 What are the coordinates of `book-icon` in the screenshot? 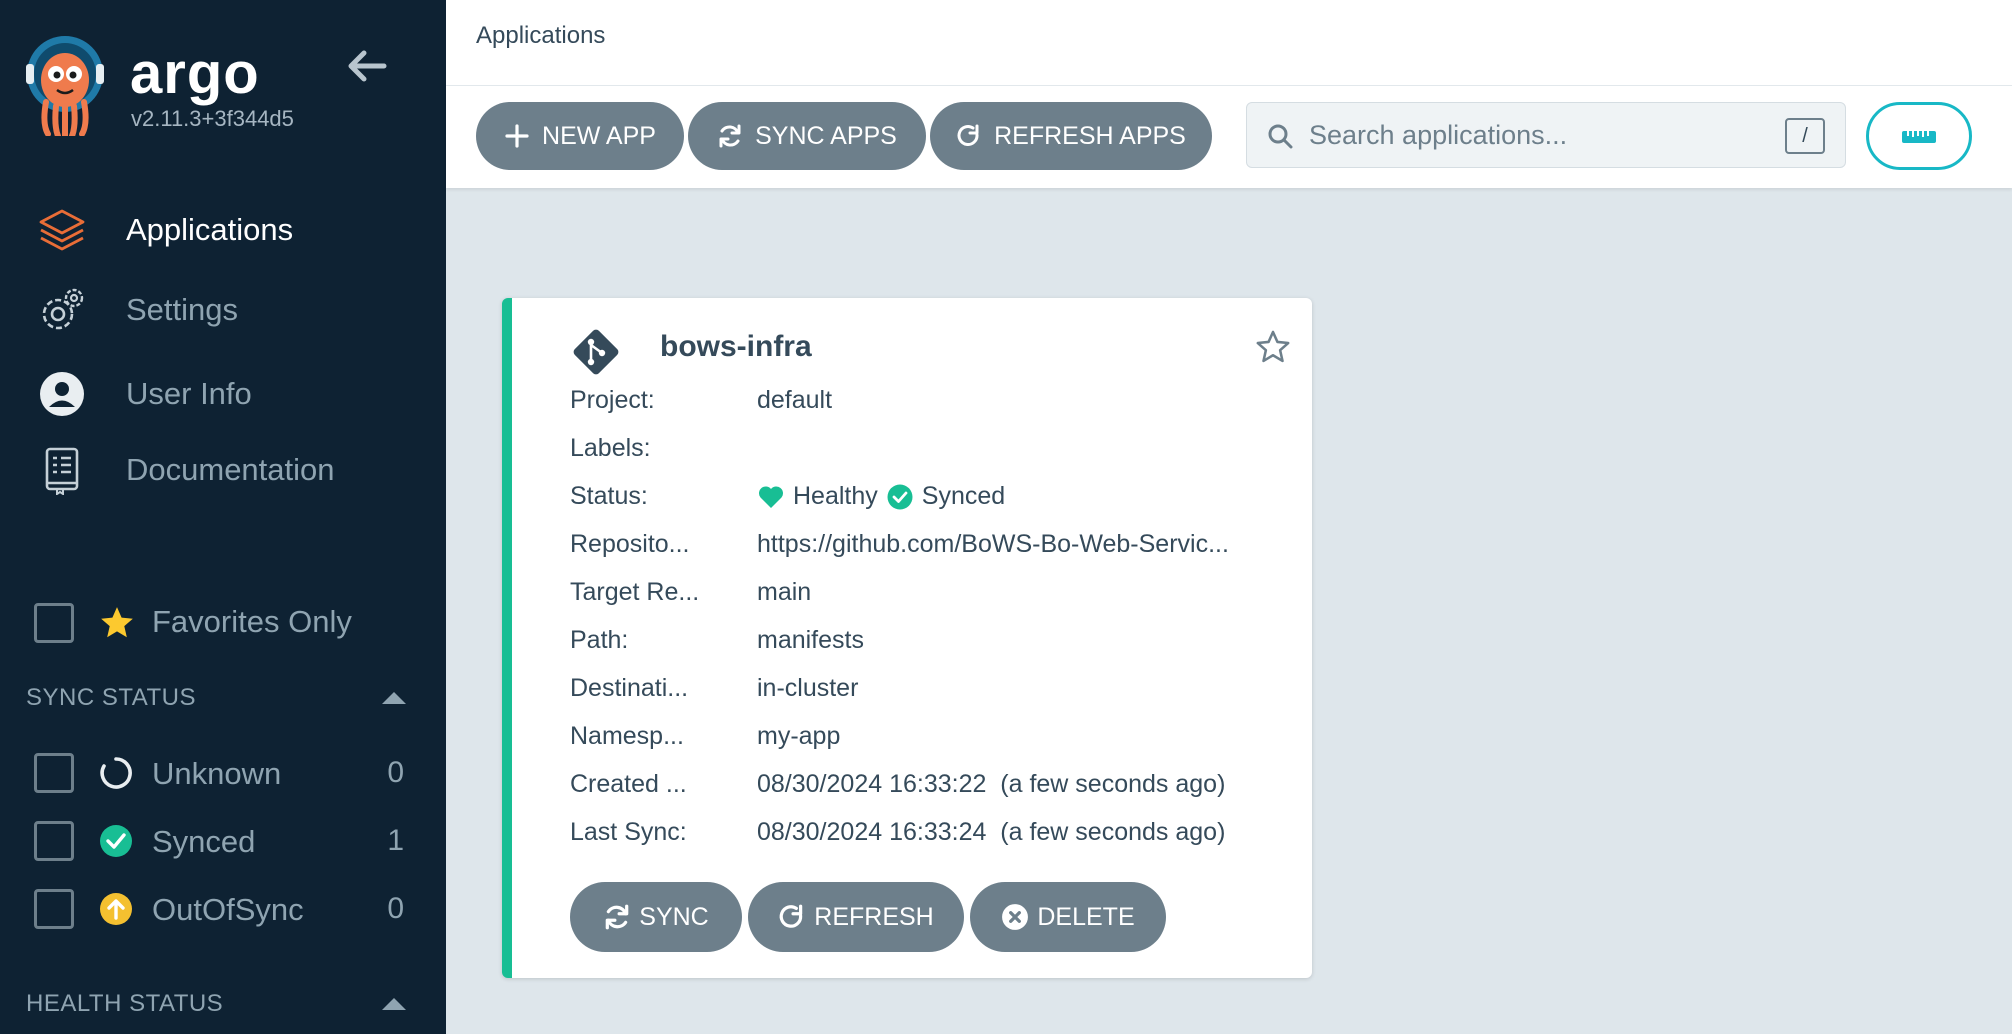 It's located at (62, 471).